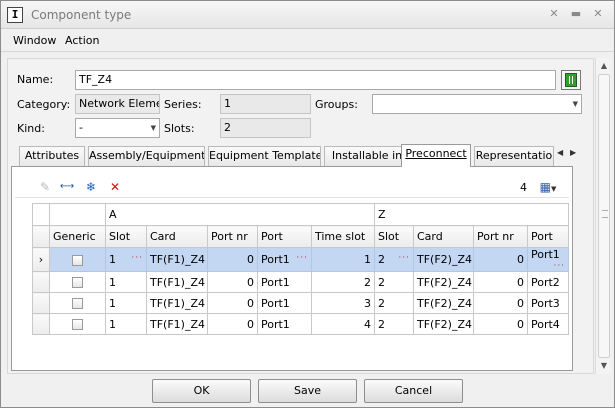 Image resolution: width=615 pixels, height=408 pixels. What do you see at coordinates (343, 324) in the screenshot?
I see `time-slot-cell: 4` at bounding box center [343, 324].